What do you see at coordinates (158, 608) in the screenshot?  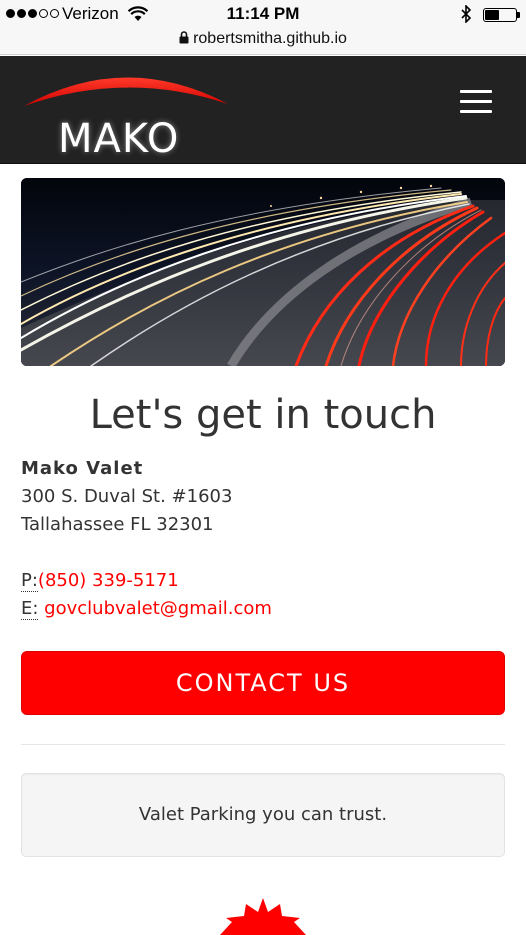 I see `email-link: govclubvalet@gmail.com` at bounding box center [158, 608].